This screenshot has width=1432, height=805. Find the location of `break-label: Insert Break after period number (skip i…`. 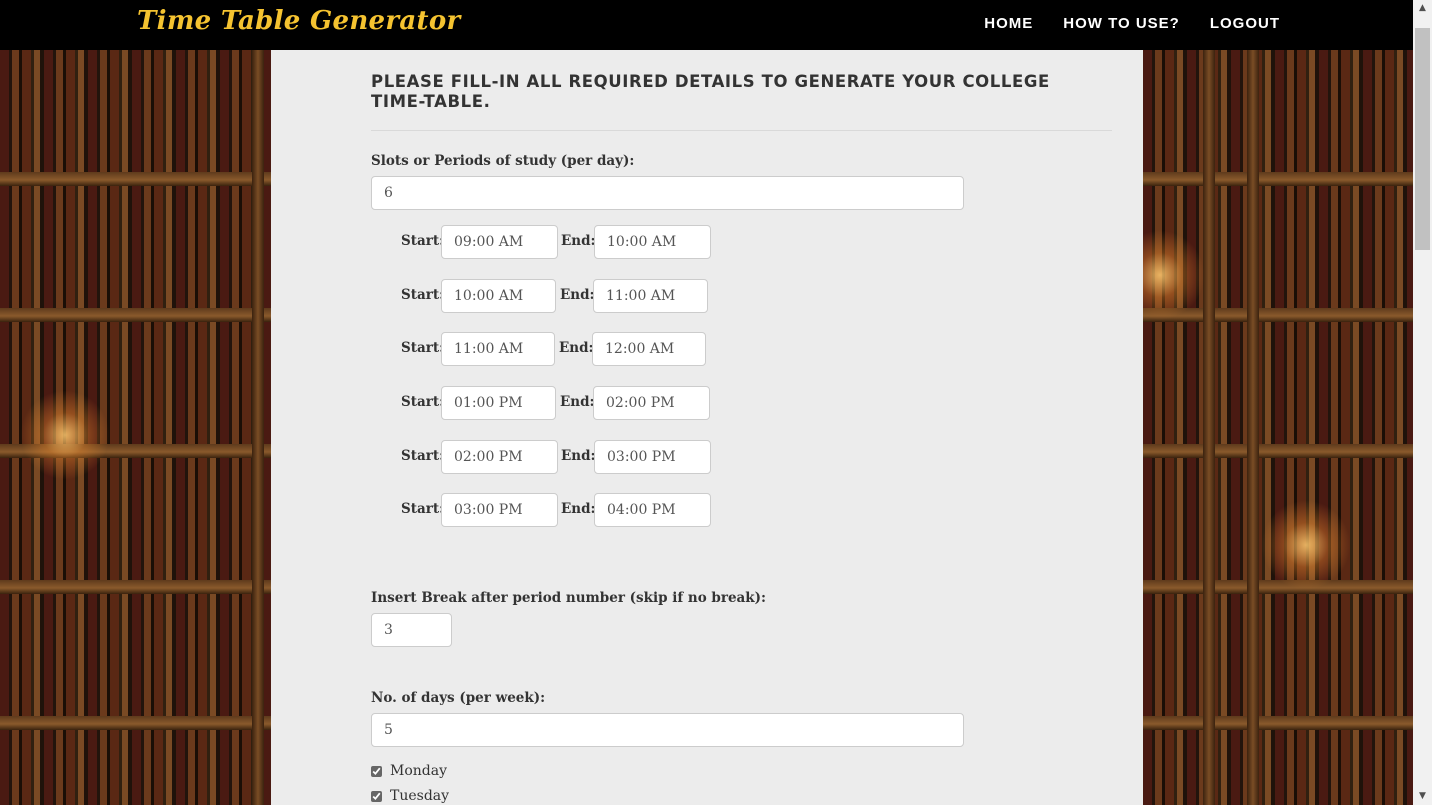

break-label: Insert Break after period number (skip i… is located at coordinates (569, 598).